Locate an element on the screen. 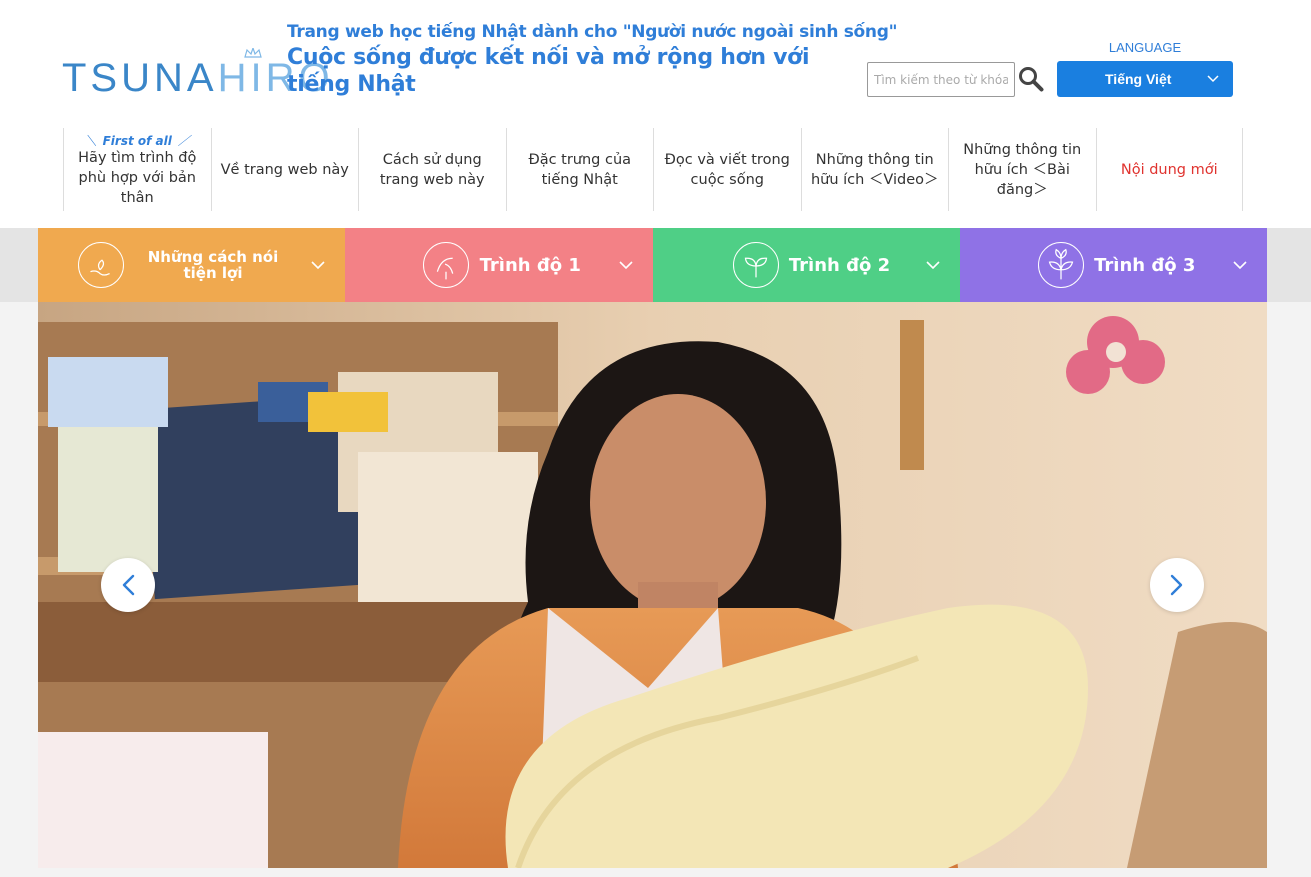 The height and width of the screenshot is (877, 1311). chevron-left-icon is located at coordinates (128, 585).